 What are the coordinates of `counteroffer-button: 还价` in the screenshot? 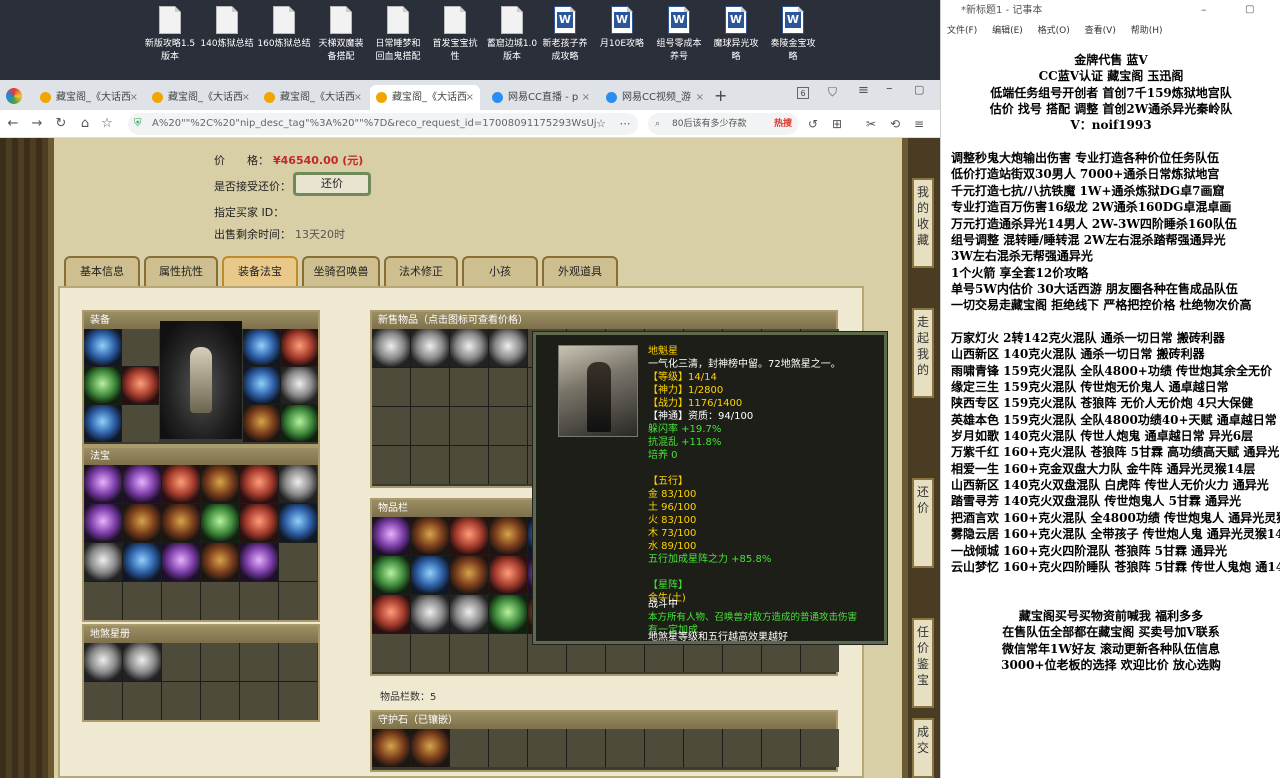 It's located at (332, 184).